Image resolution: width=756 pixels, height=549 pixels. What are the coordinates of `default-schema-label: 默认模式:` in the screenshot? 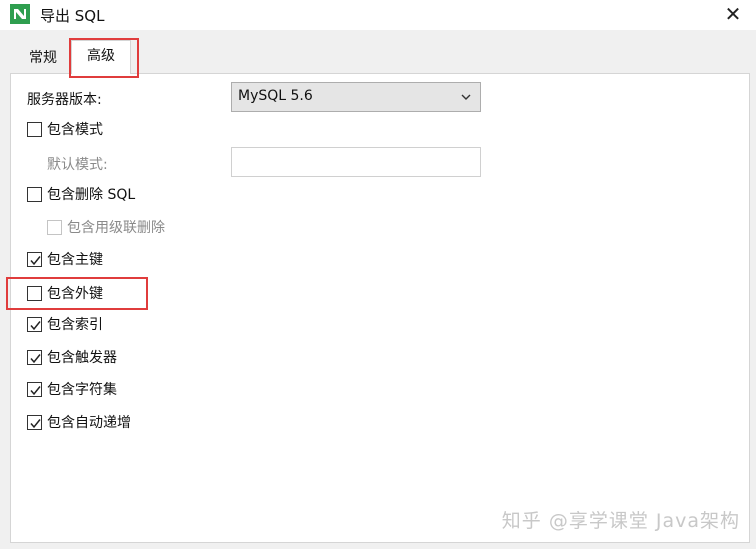 It's located at (77, 165).